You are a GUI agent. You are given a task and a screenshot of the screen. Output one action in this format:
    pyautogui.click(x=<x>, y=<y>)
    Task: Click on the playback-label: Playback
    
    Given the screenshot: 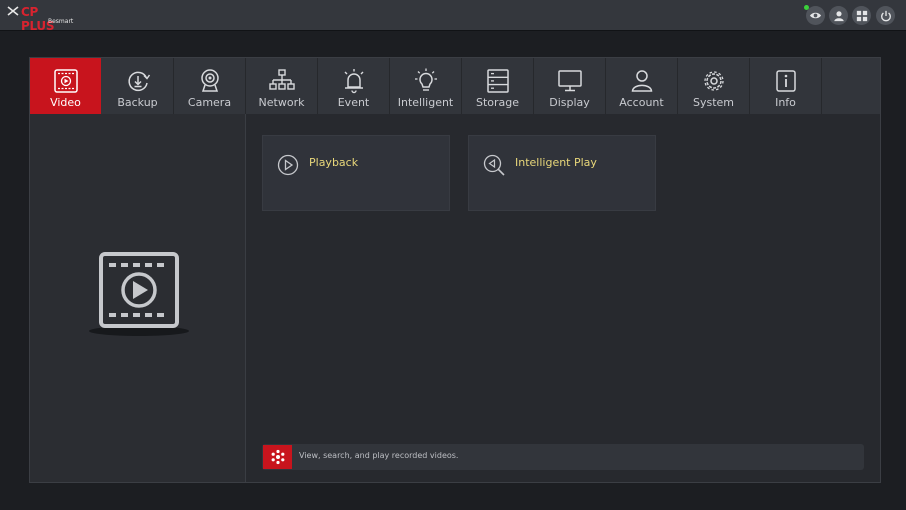 What is the action you would take?
    pyautogui.click(x=334, y=162)
    